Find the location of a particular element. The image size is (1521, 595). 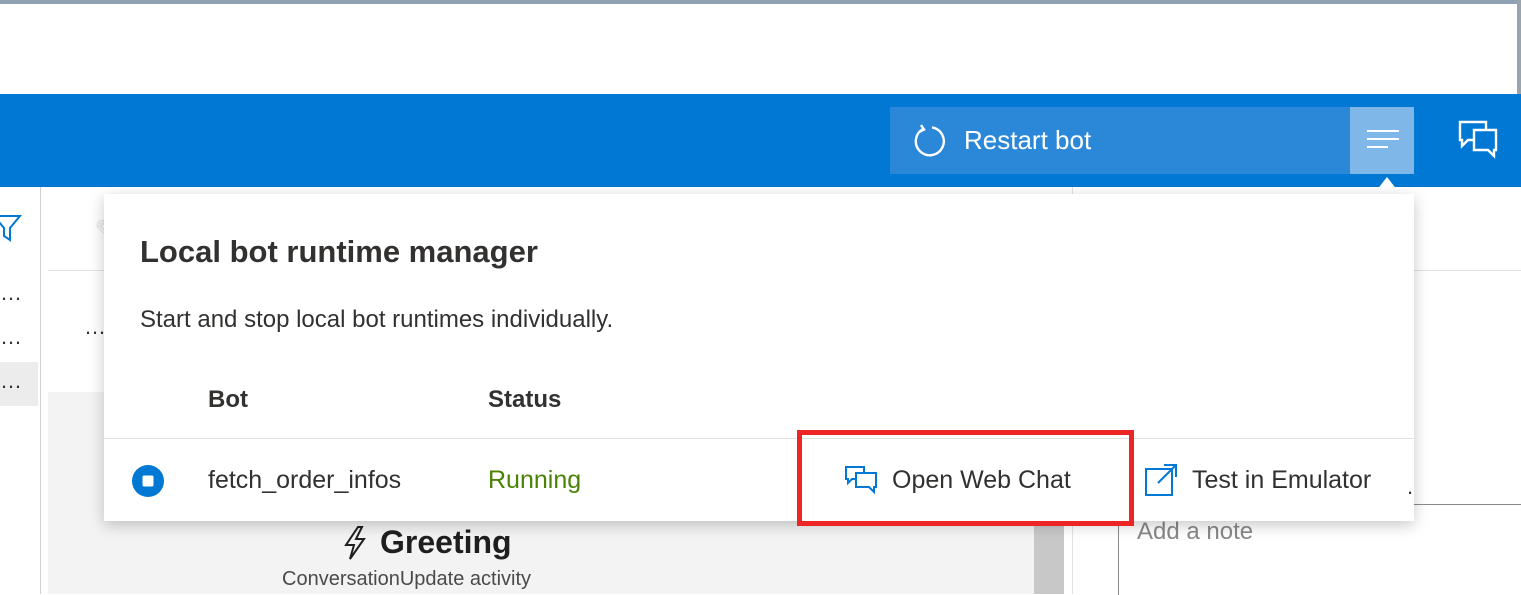

web-chat-icon is located at coordinates (1478, 139).